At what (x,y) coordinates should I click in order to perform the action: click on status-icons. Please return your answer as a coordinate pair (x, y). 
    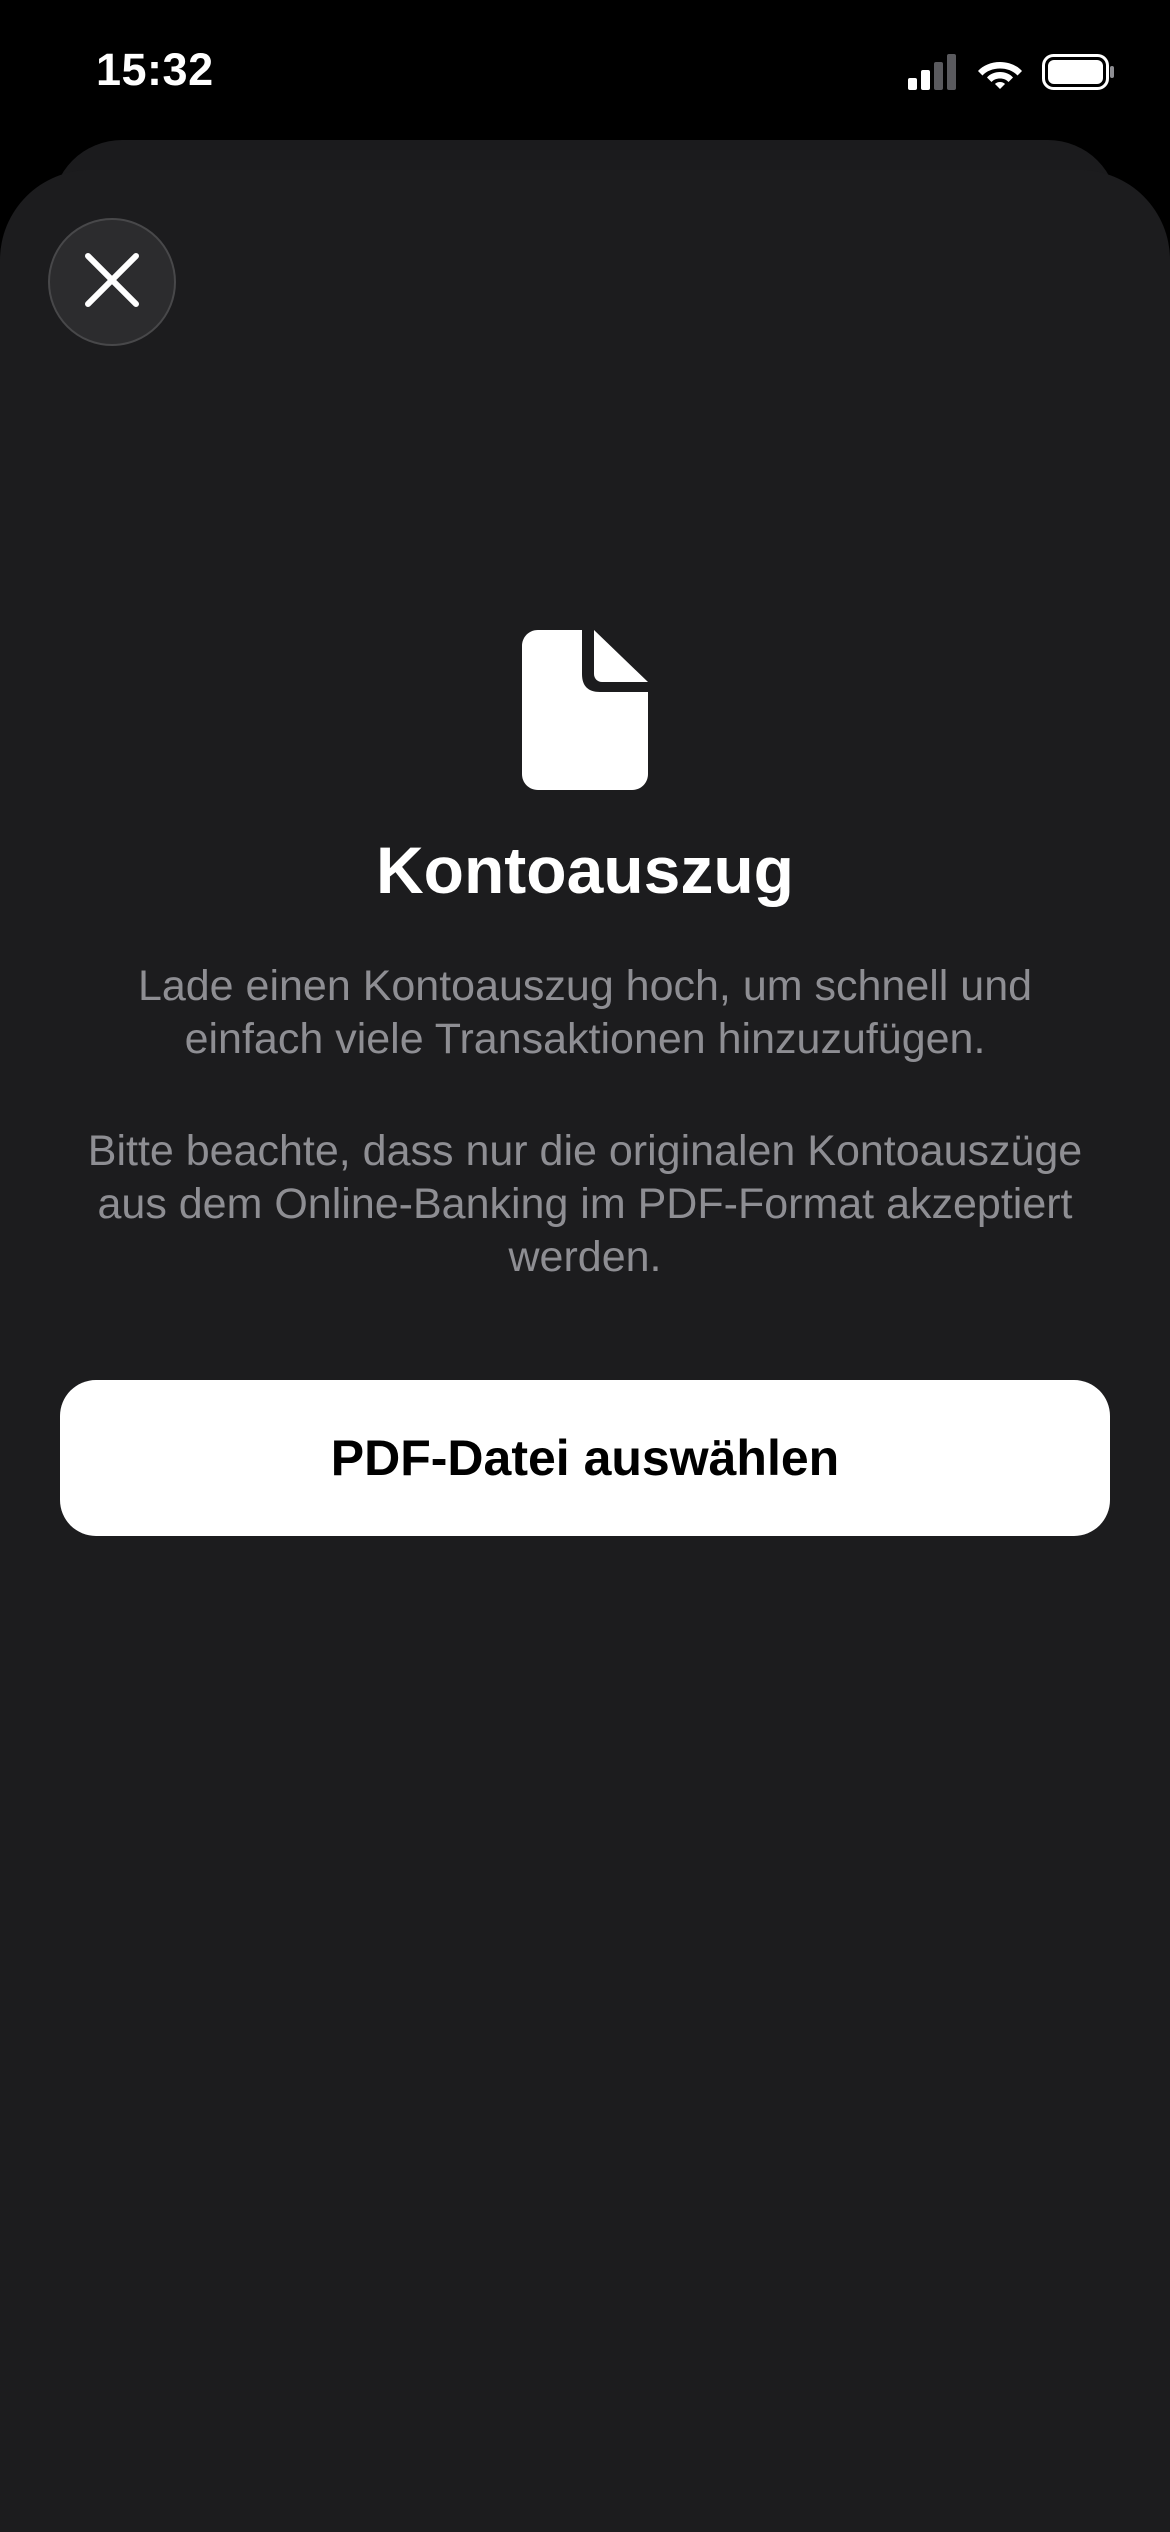
    Looking at the image, I should click on (1012, 74).